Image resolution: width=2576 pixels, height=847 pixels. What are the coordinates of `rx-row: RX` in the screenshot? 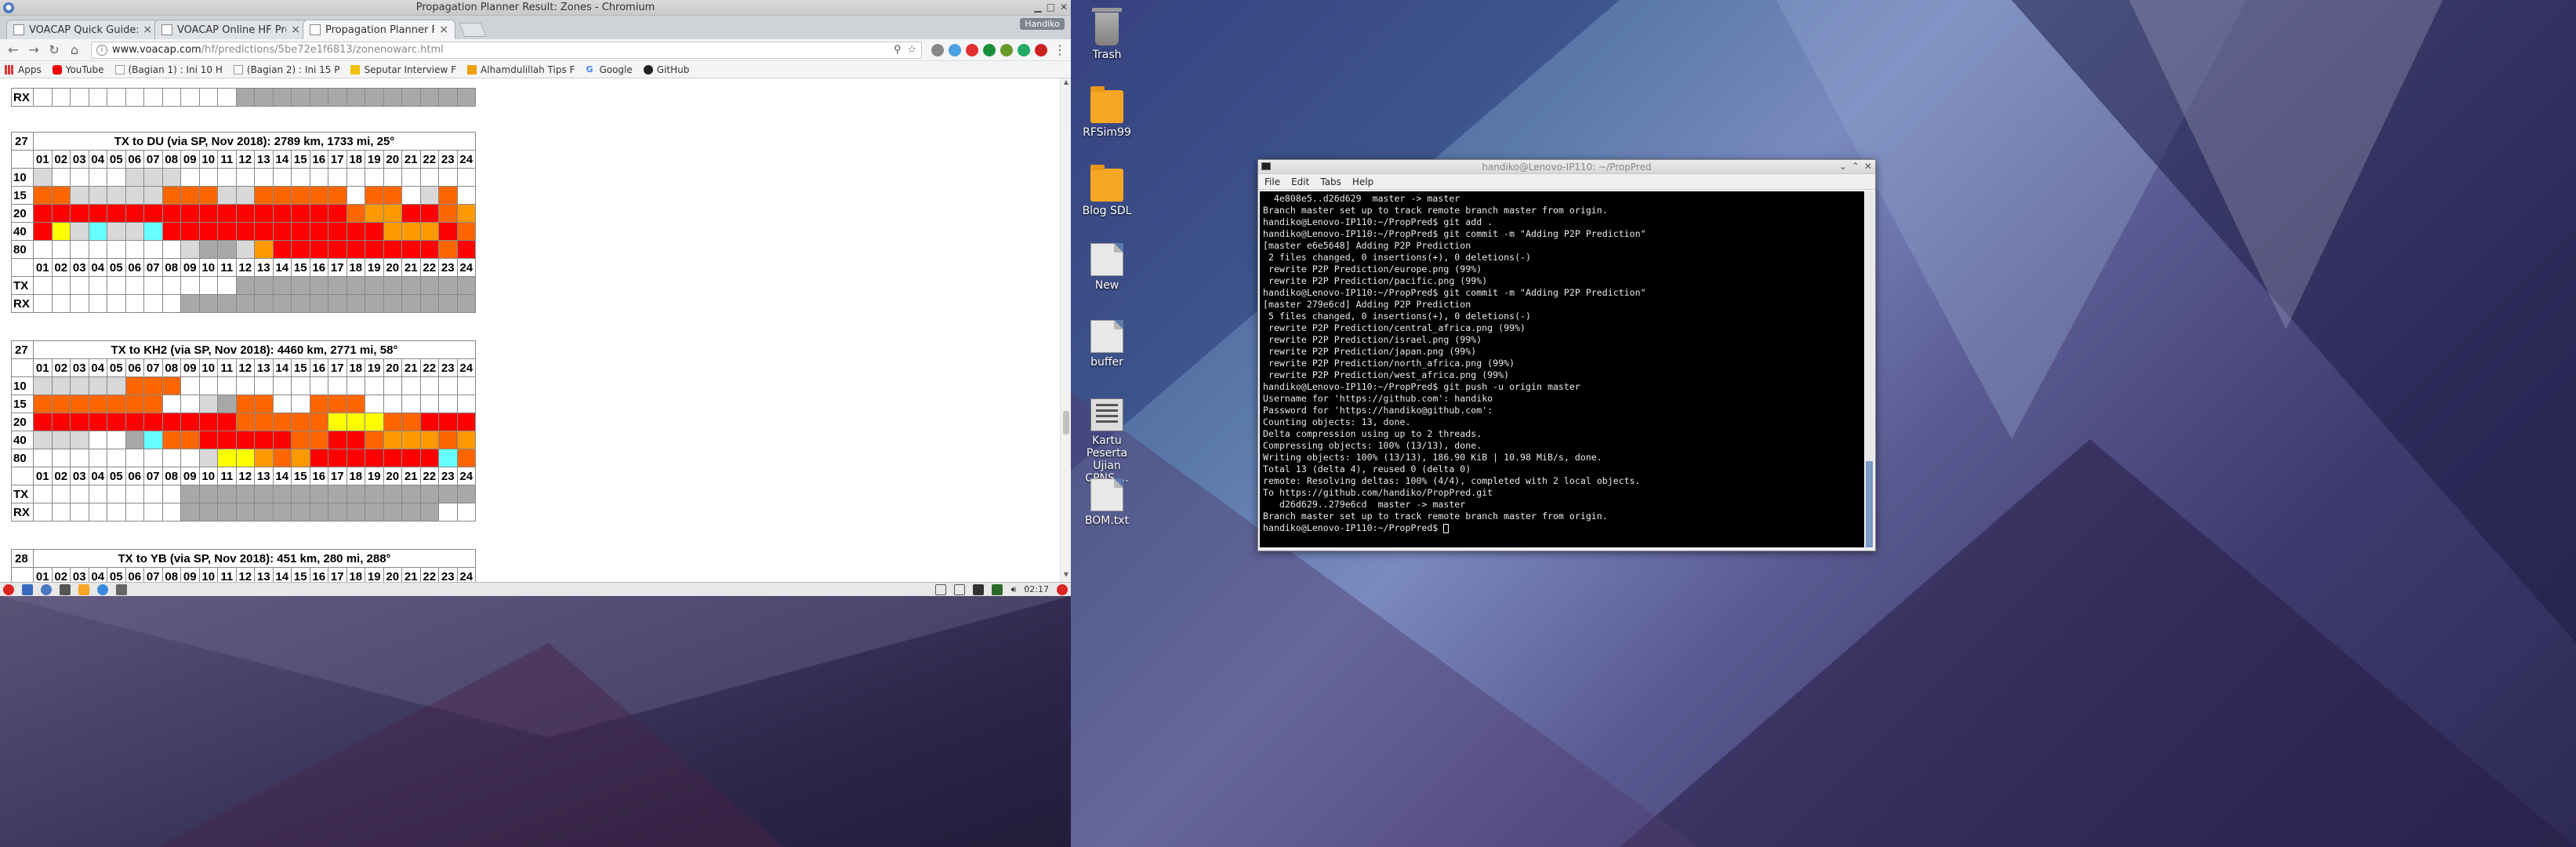 It's located at (244, 303).